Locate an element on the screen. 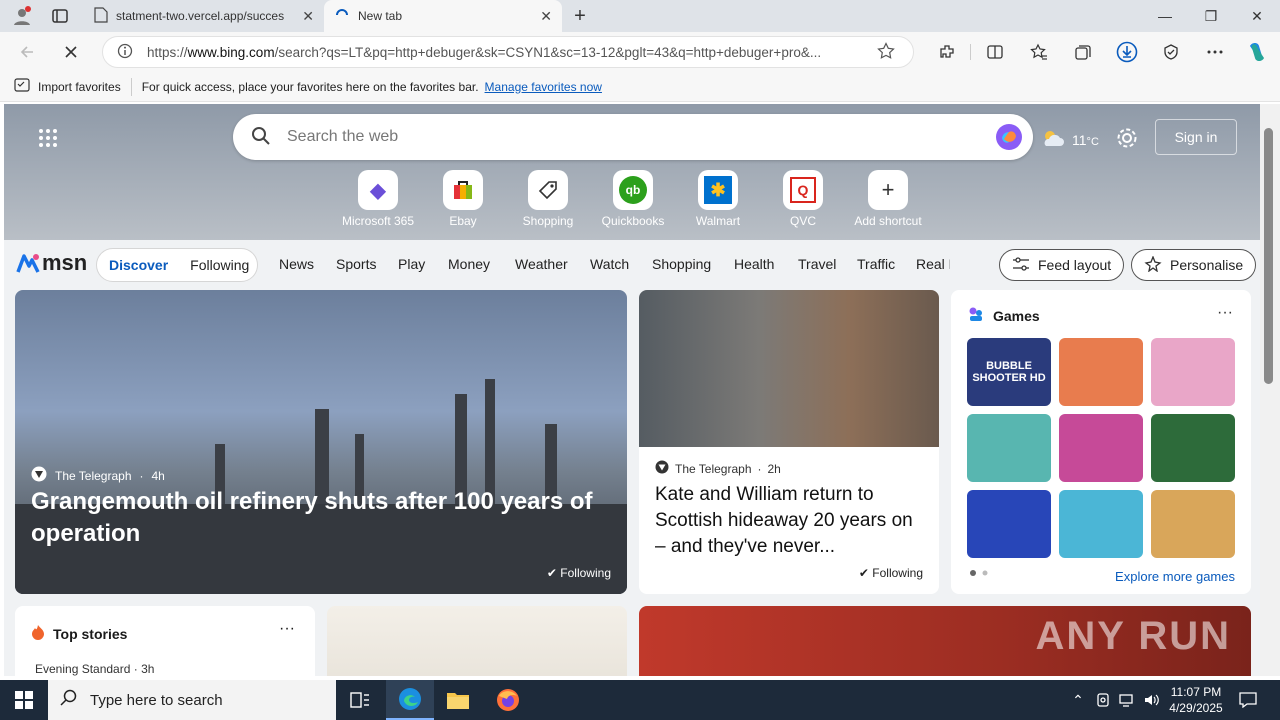 Image resolution: width=1280 pixels, height=720 pixels. taskbar-search-input: Type here to search is located at coordinates (156, 700).